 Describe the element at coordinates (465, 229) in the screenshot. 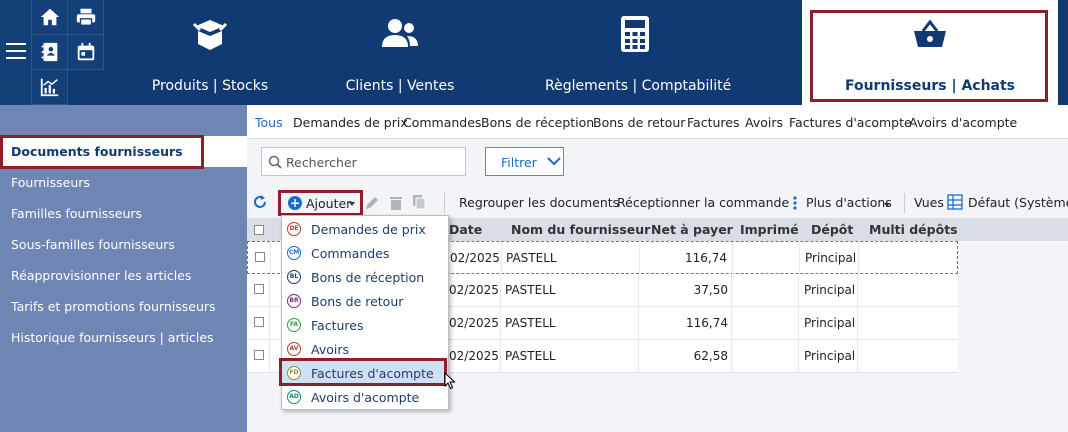

I see `column-header-date: Date` at that location.